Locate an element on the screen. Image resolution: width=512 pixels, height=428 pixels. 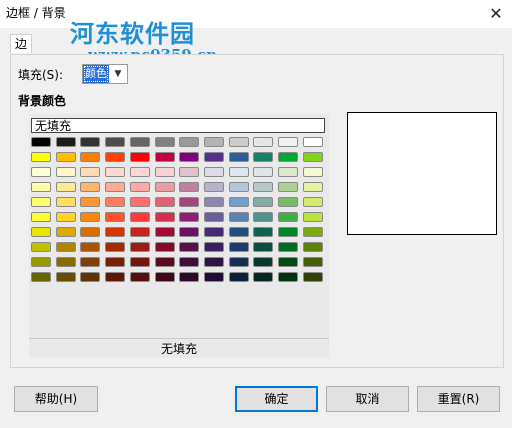
fill-type-value: 颜色 is located at coordinates (96, 74).